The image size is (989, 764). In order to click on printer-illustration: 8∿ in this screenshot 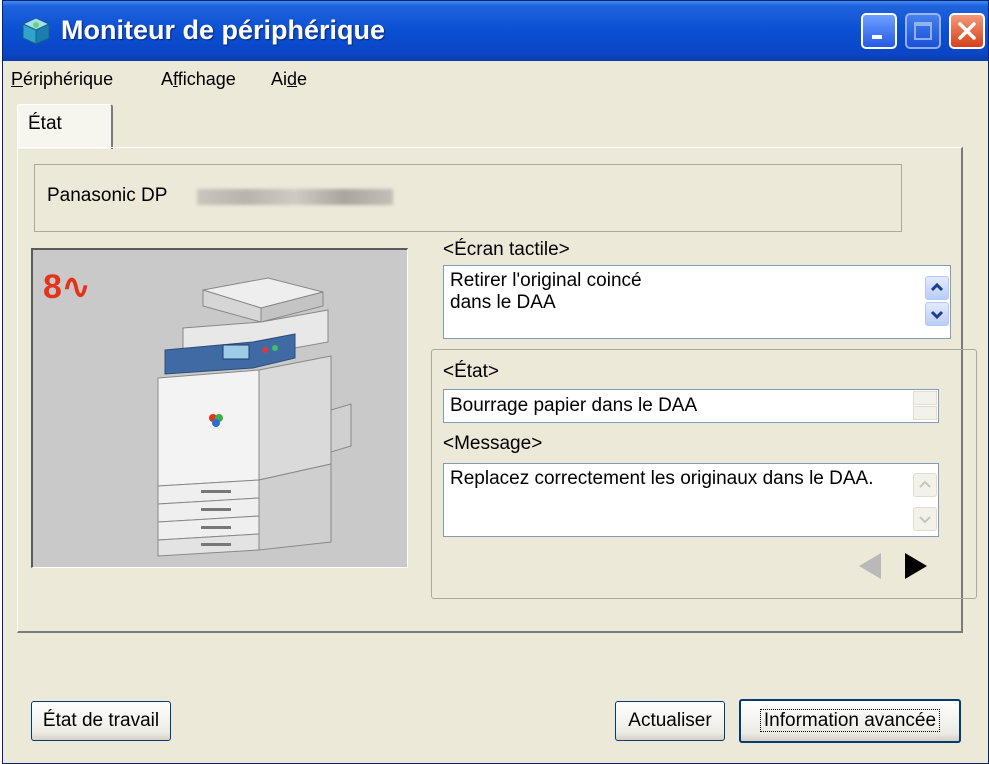, I will do `click(197, 412)`.